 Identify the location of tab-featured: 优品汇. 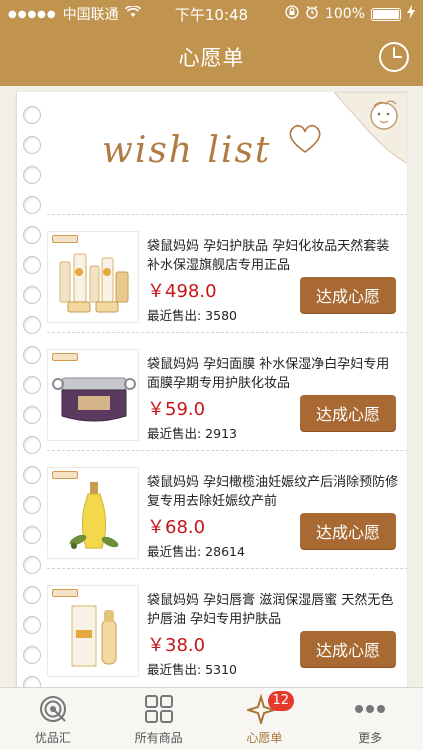
(53, 719).